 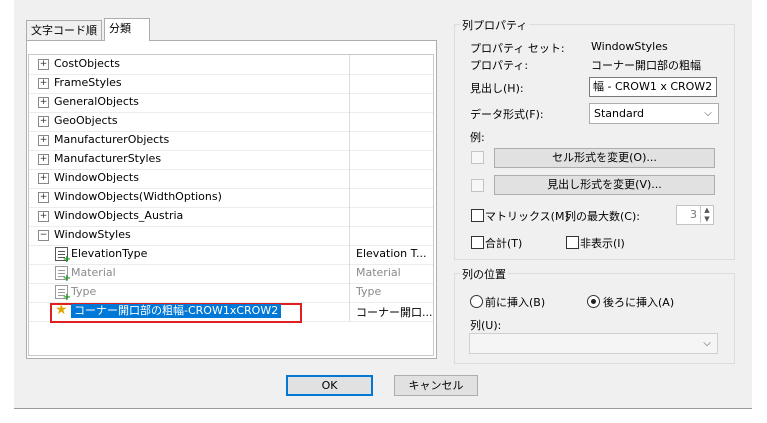 I want to click on tab-code-order: 文字コード順, so click(x=64, y=30).